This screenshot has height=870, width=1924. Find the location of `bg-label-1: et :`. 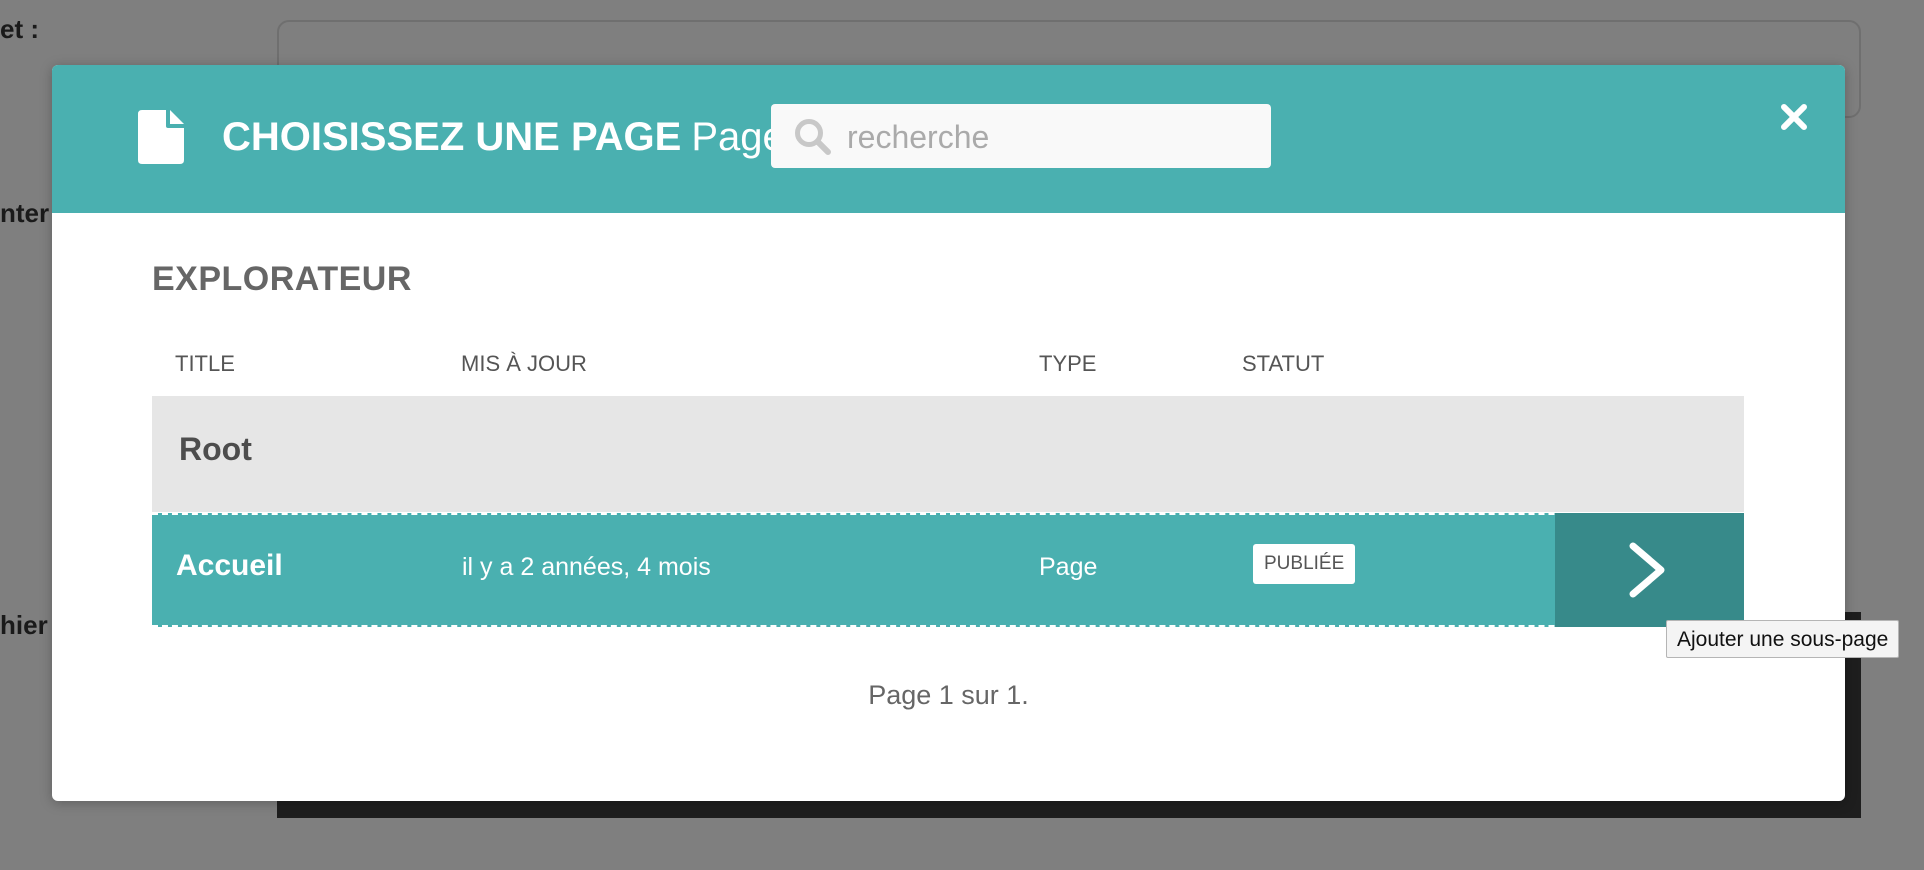

bg-label-1: et : is located at coordinates (19, 29).